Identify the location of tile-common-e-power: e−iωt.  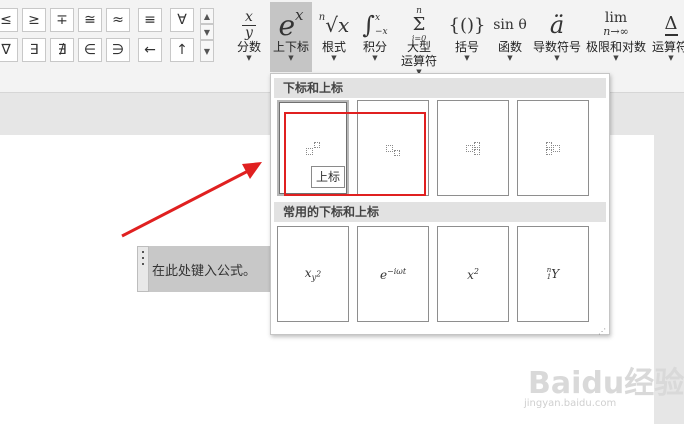
(393, 274).